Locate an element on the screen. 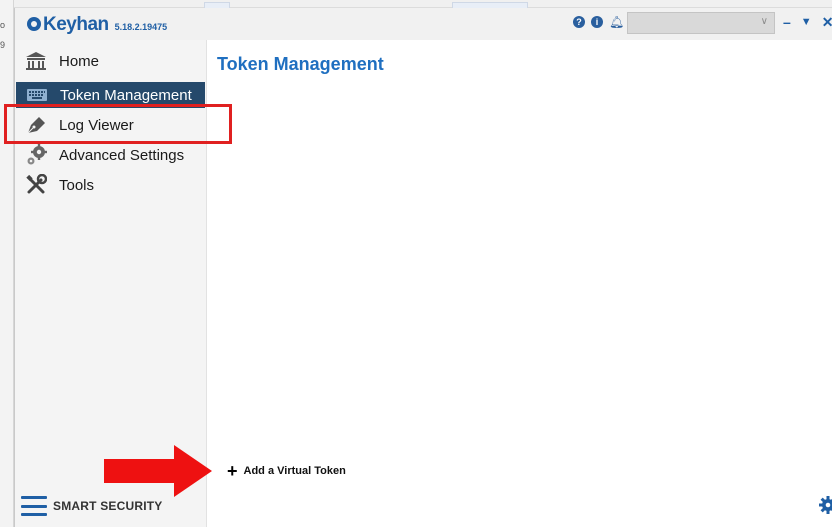 The height and width of the screenshot is (527, 832). chevron-down-icon: ∨ is located at coordinates (764, 21).